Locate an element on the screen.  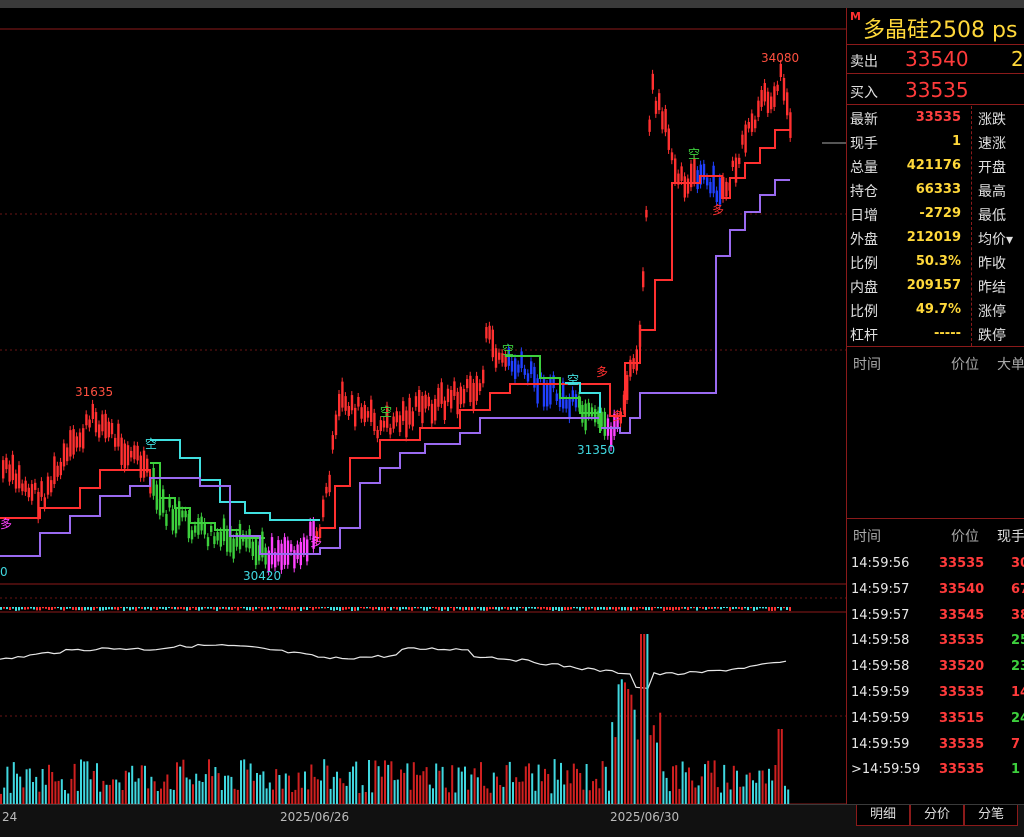
title-bar is located at coordinates (512, 4).